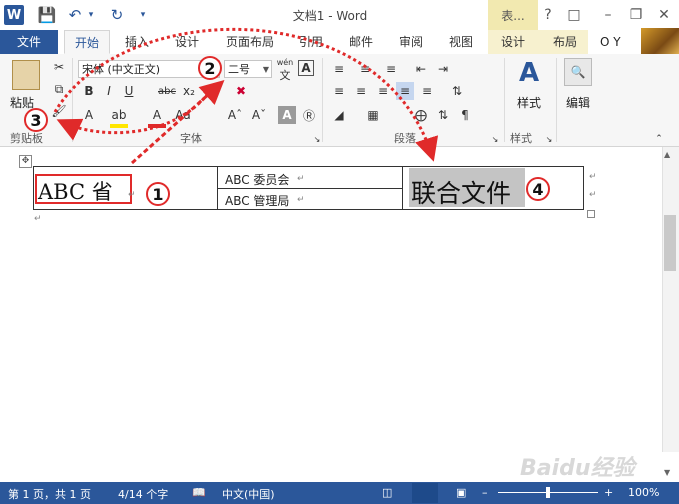  I want to click on annotation-badge-3: 3, so click(36, 120).